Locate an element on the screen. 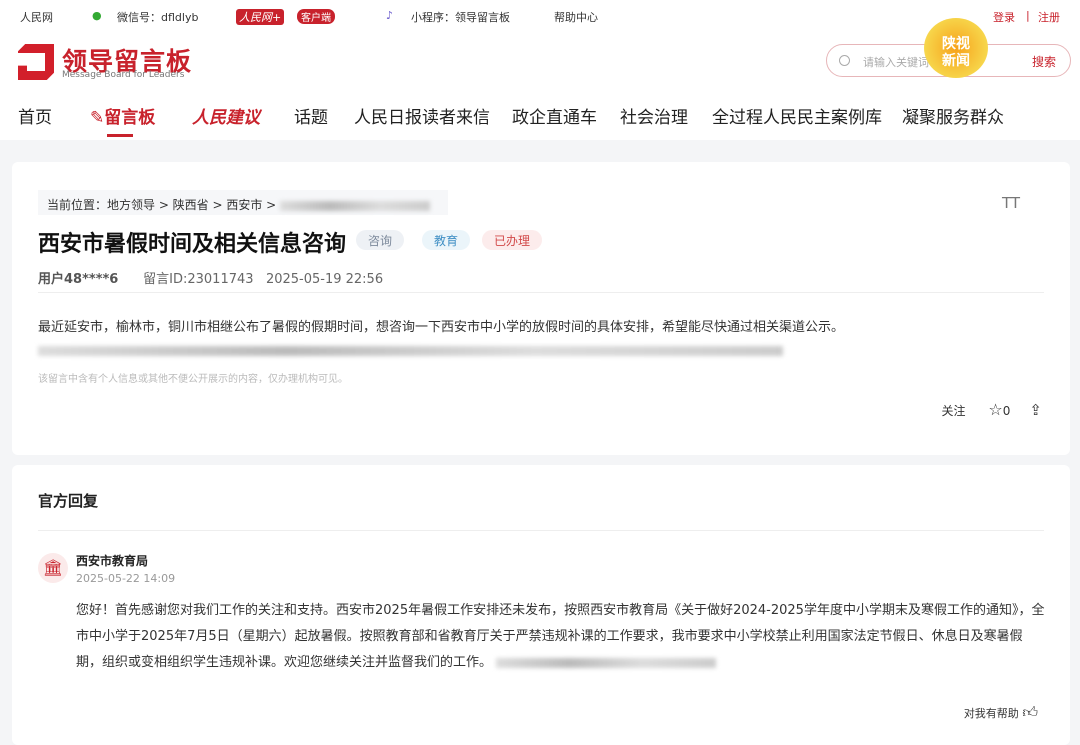  star-icon: ☆ is located at coordinates (995, 409).